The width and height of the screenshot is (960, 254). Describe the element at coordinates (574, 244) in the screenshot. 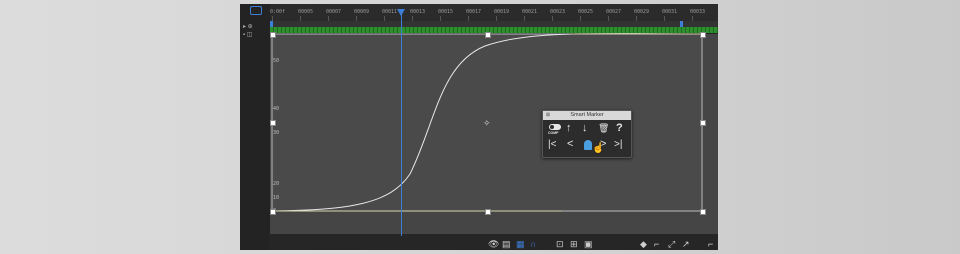

I see `fit-all-icon: ⊞` at that location.